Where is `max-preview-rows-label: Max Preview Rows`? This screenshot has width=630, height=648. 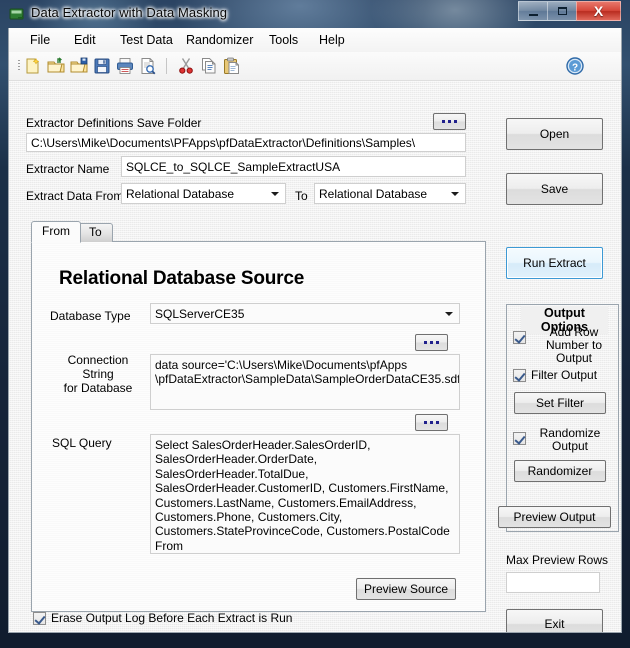 max-preview-rows-label: Max Preview Rows is located at coordinates (557, 560).